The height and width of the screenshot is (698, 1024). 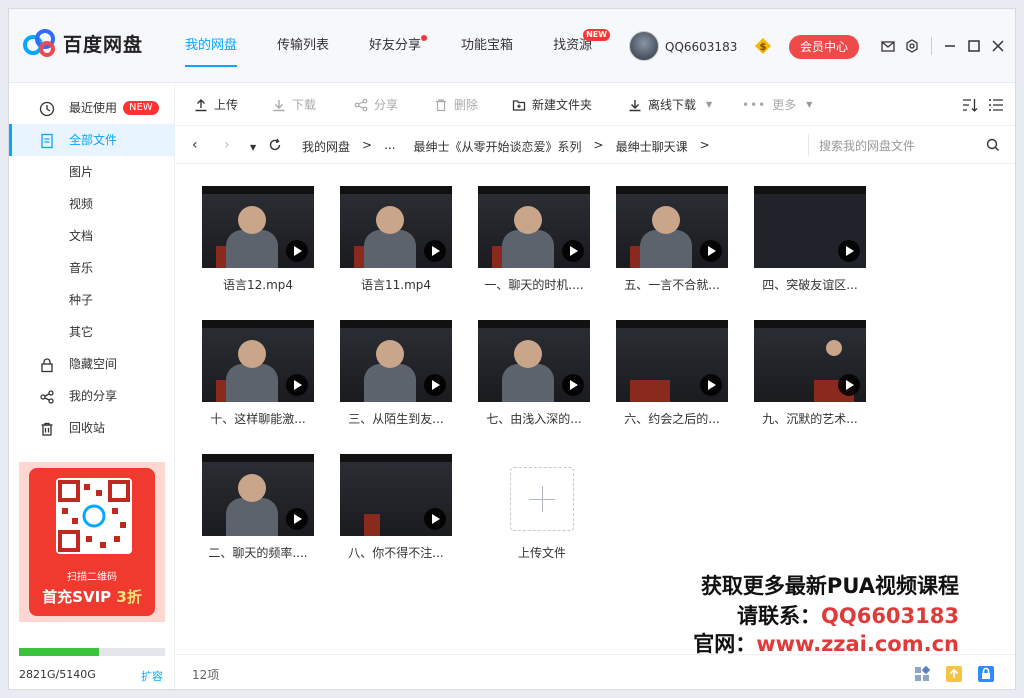 What do you see at coordinates (701, 47) in the screenshot?
I see `username: QQ6603183` at bounding box center [701, 47].